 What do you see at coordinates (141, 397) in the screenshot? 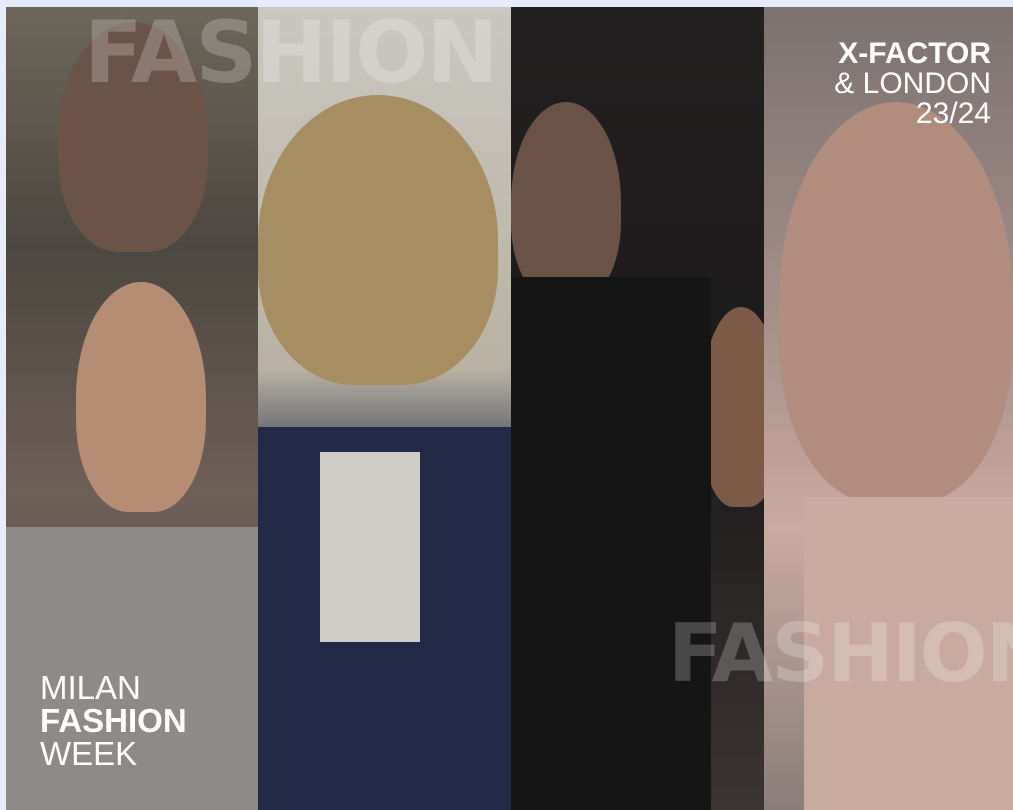
I see `model-head` at bounding box center [141, 397].